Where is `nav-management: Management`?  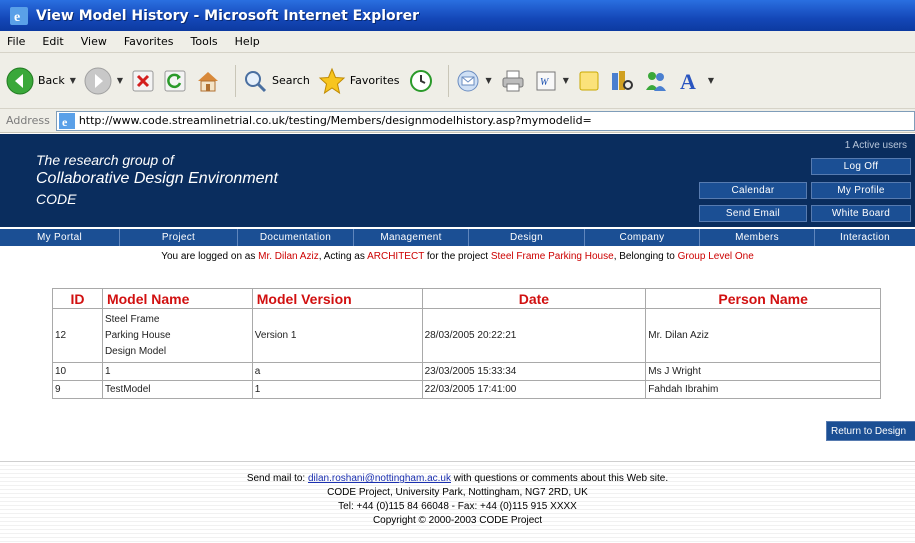 nav-management: Management is located at coordinates (411, 237).